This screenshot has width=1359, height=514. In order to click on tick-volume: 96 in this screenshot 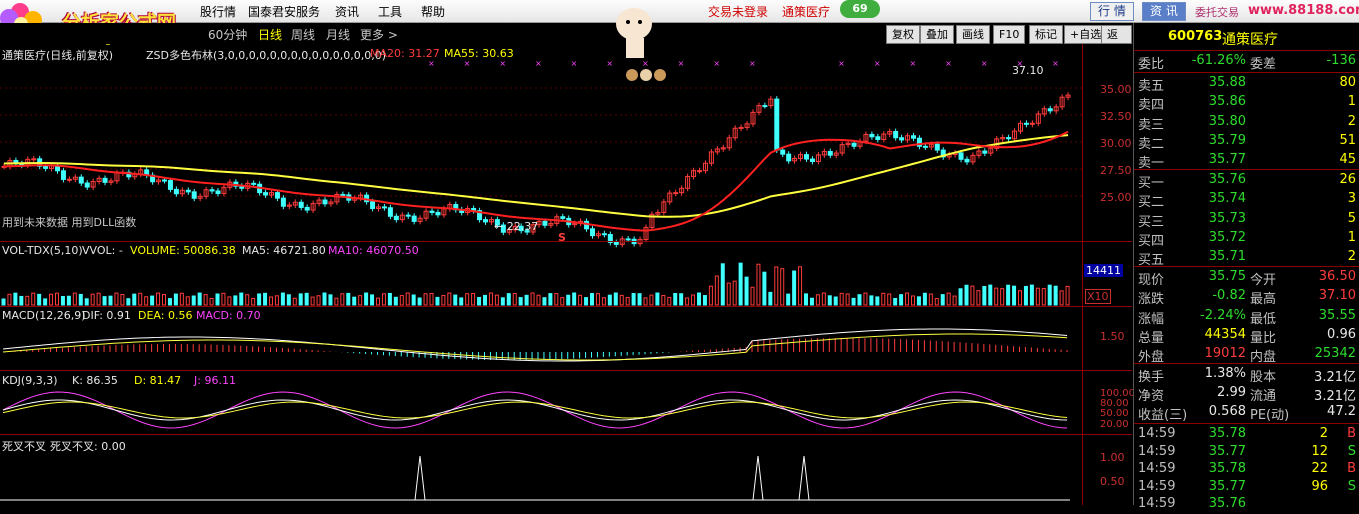, I will do `click(1319, 486)`.